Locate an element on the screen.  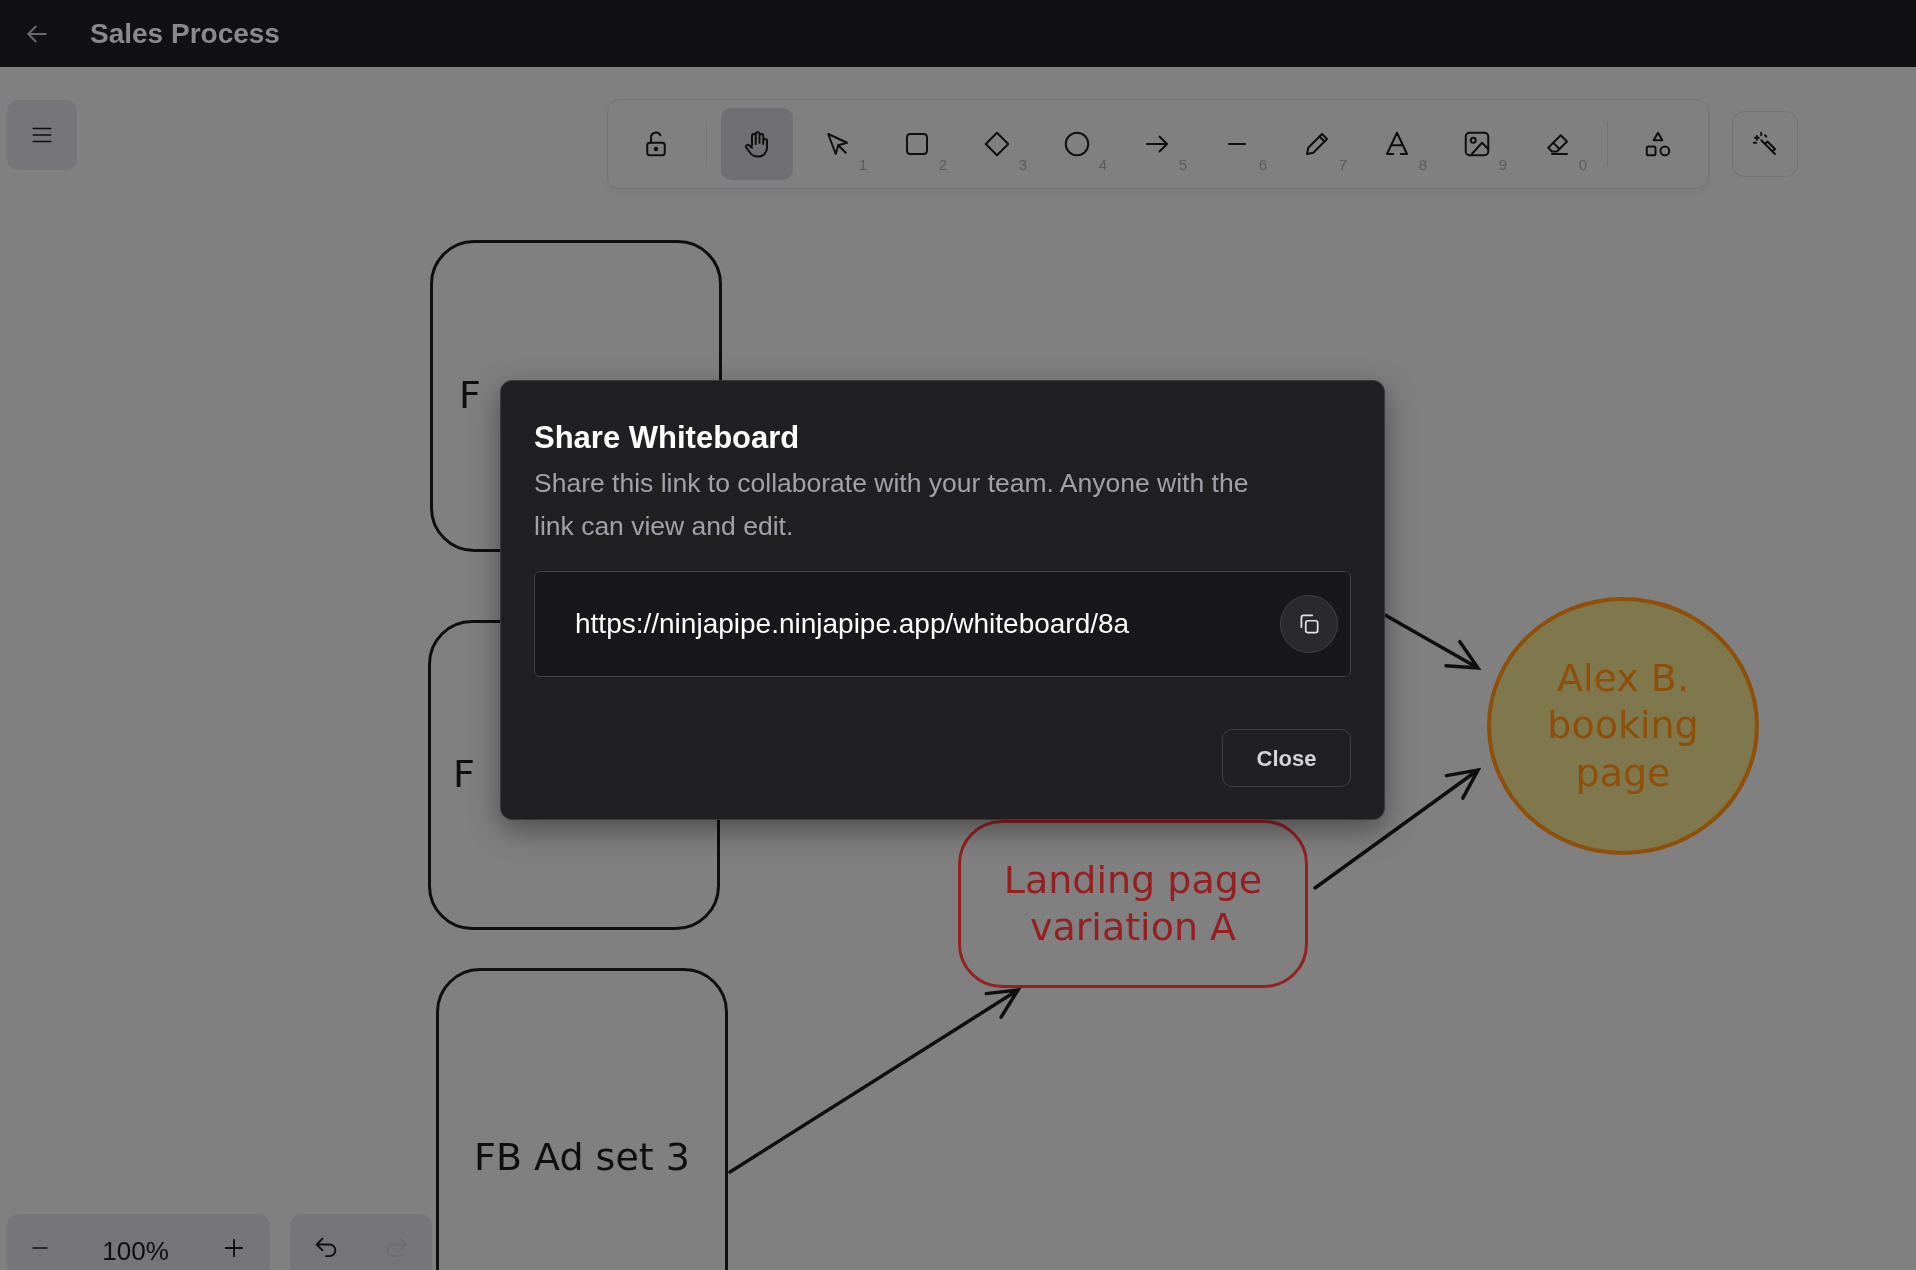
share-link-field: https://ninjapipe.ninjapipe.app/whiteboard/8a is located at coordinates (942, 623).